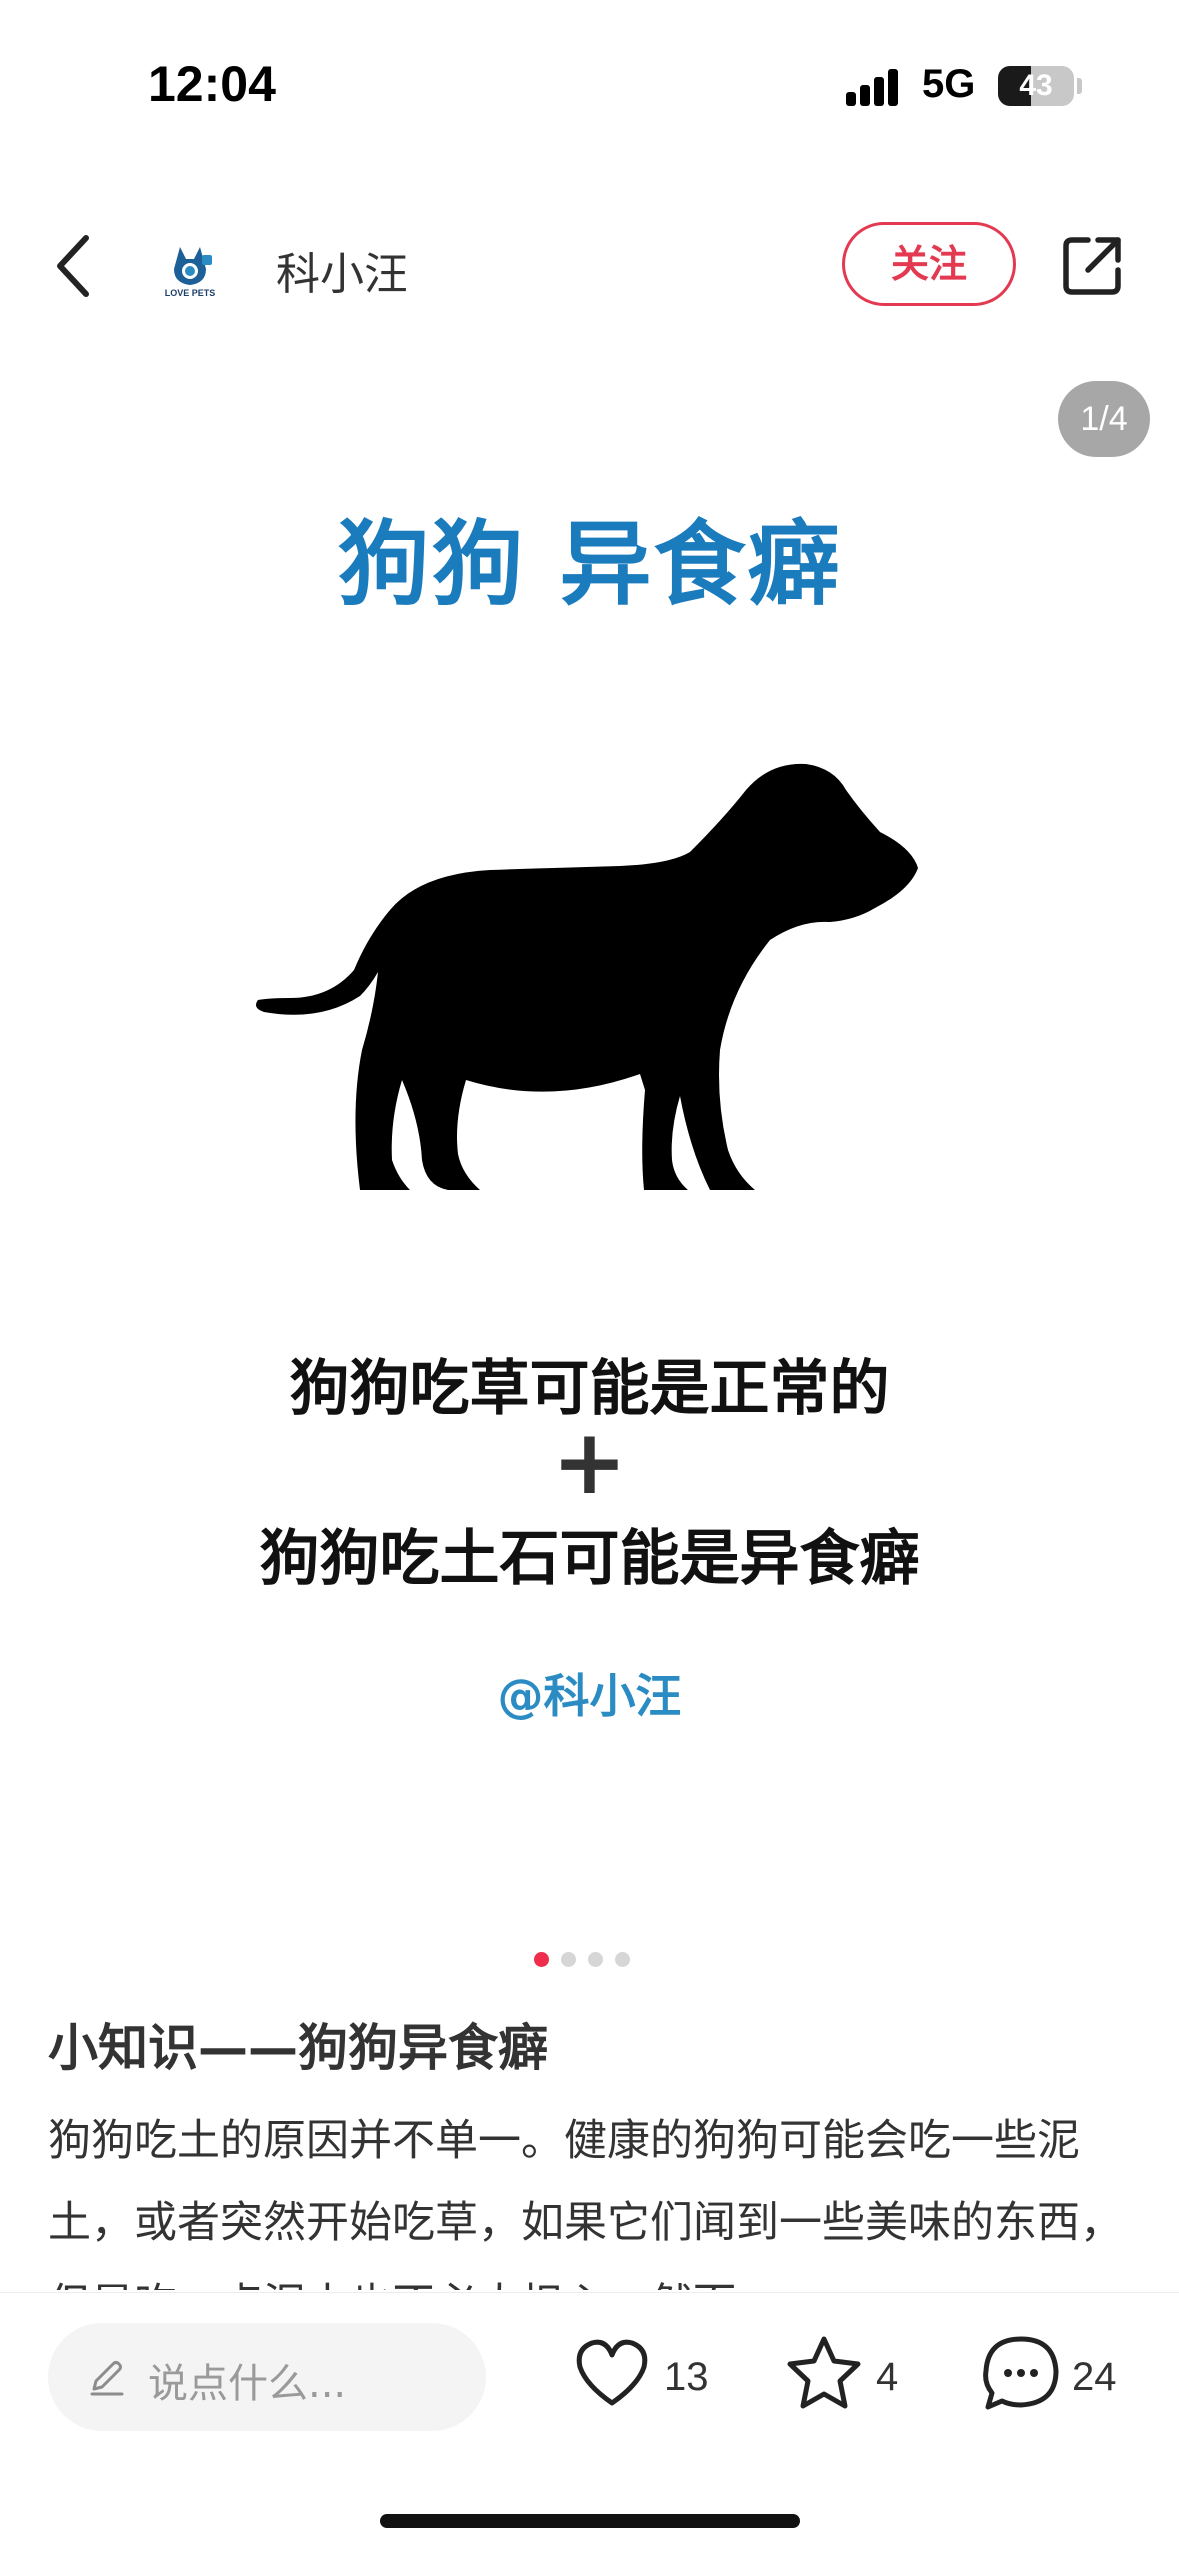  I want to click on signal-icon, so click(872, 87).